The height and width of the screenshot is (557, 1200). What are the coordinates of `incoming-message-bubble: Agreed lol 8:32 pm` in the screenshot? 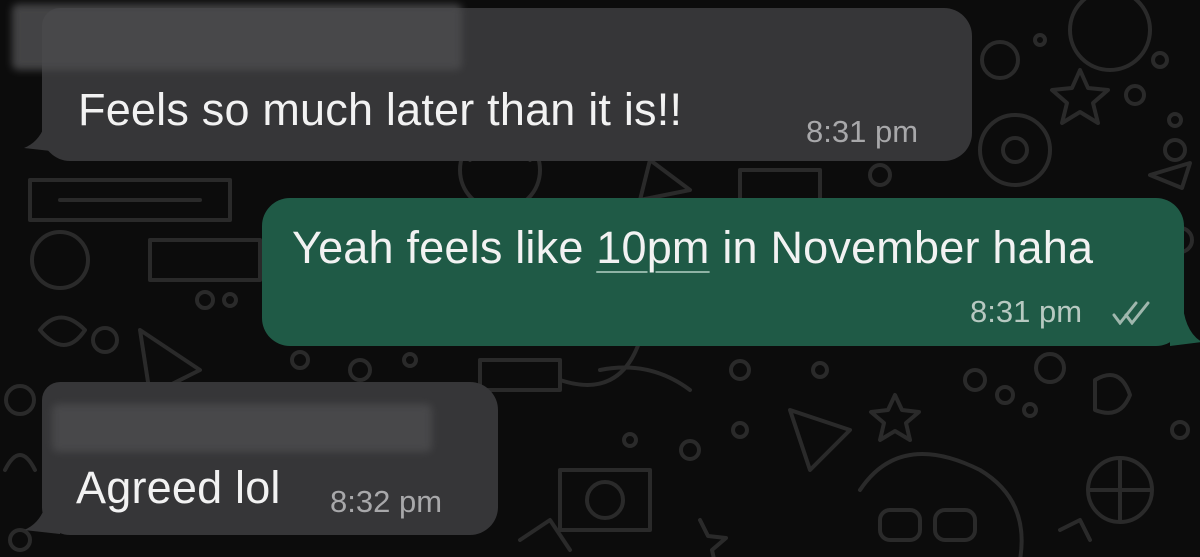 It's located at (270, 458).